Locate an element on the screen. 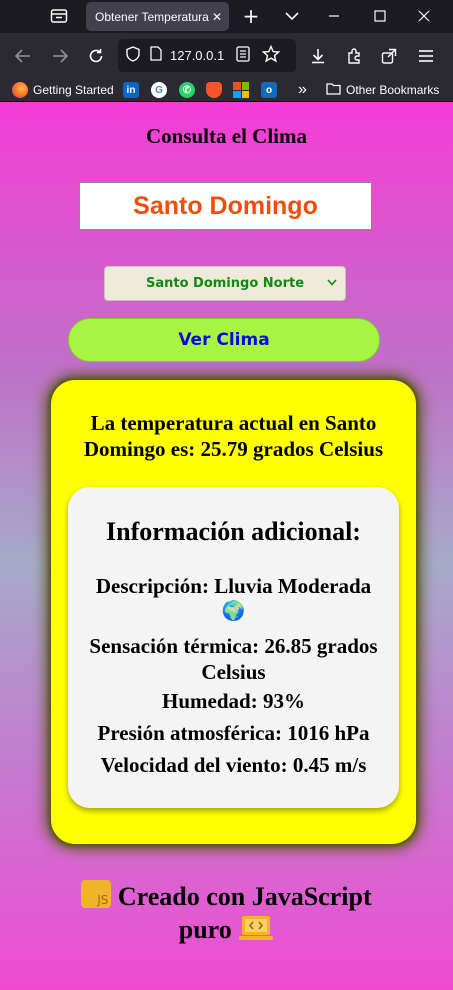  bookmark-linkedin: in is located at coordinates (131, 90).